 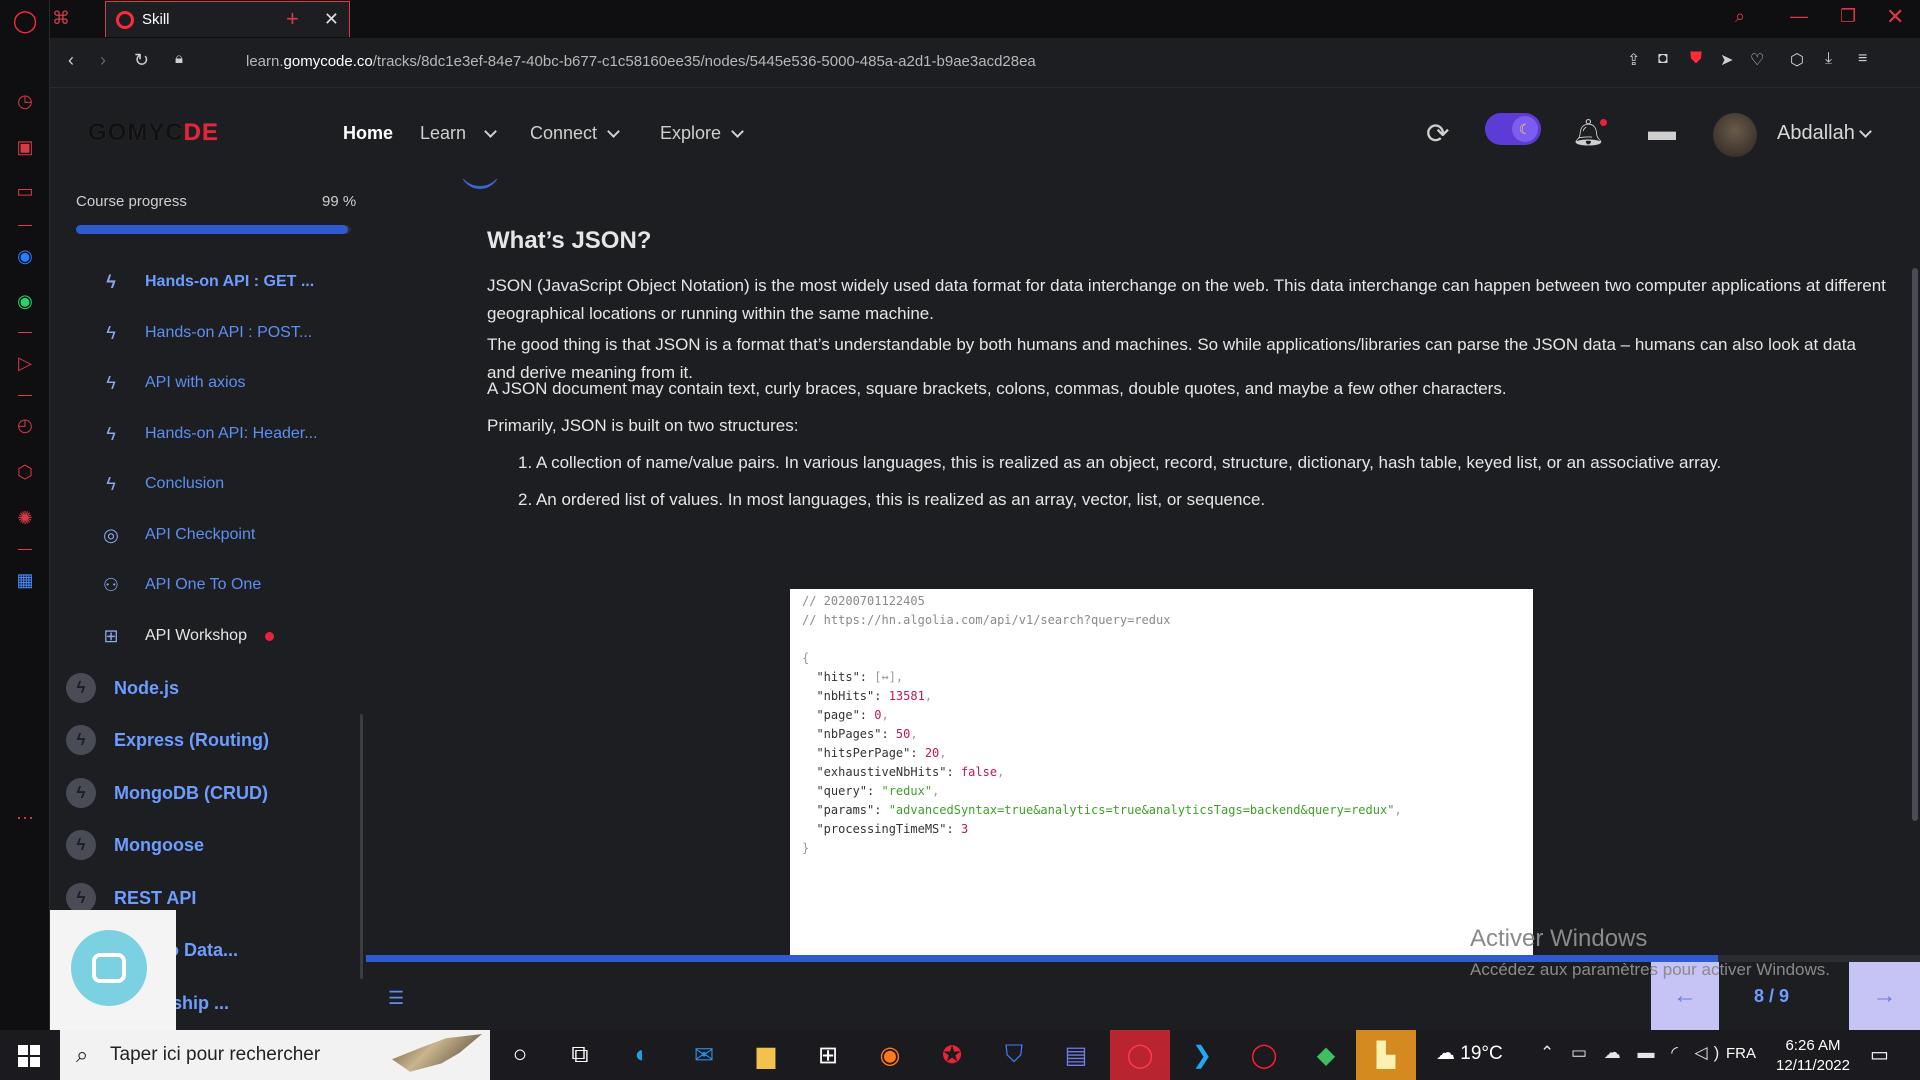 What do you see at coordinates (25, 301) in the screenshot?
I see `whatsapp-icon: ◉` at bounding box center [25, 301].